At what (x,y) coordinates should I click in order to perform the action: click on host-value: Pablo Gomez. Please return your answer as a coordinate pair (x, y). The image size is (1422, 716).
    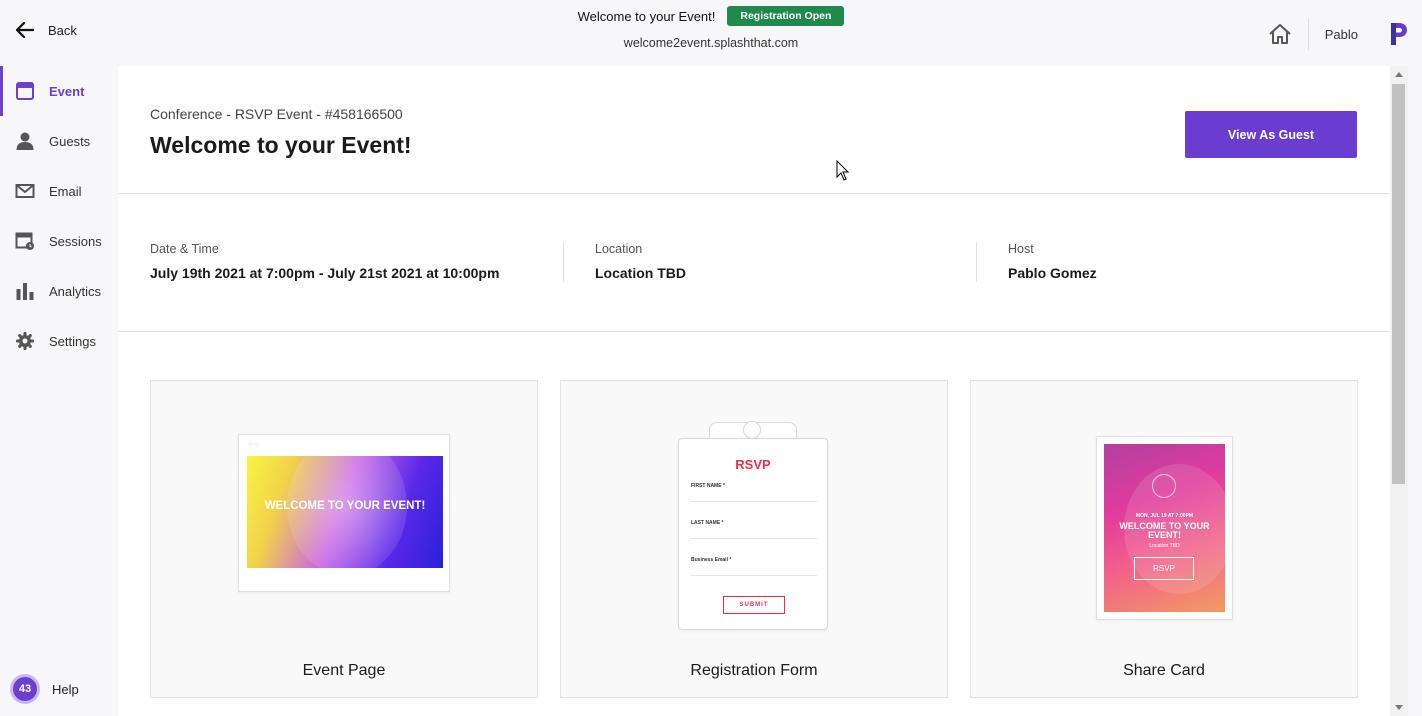
    Looking at the image, I should click on (1052, 273).